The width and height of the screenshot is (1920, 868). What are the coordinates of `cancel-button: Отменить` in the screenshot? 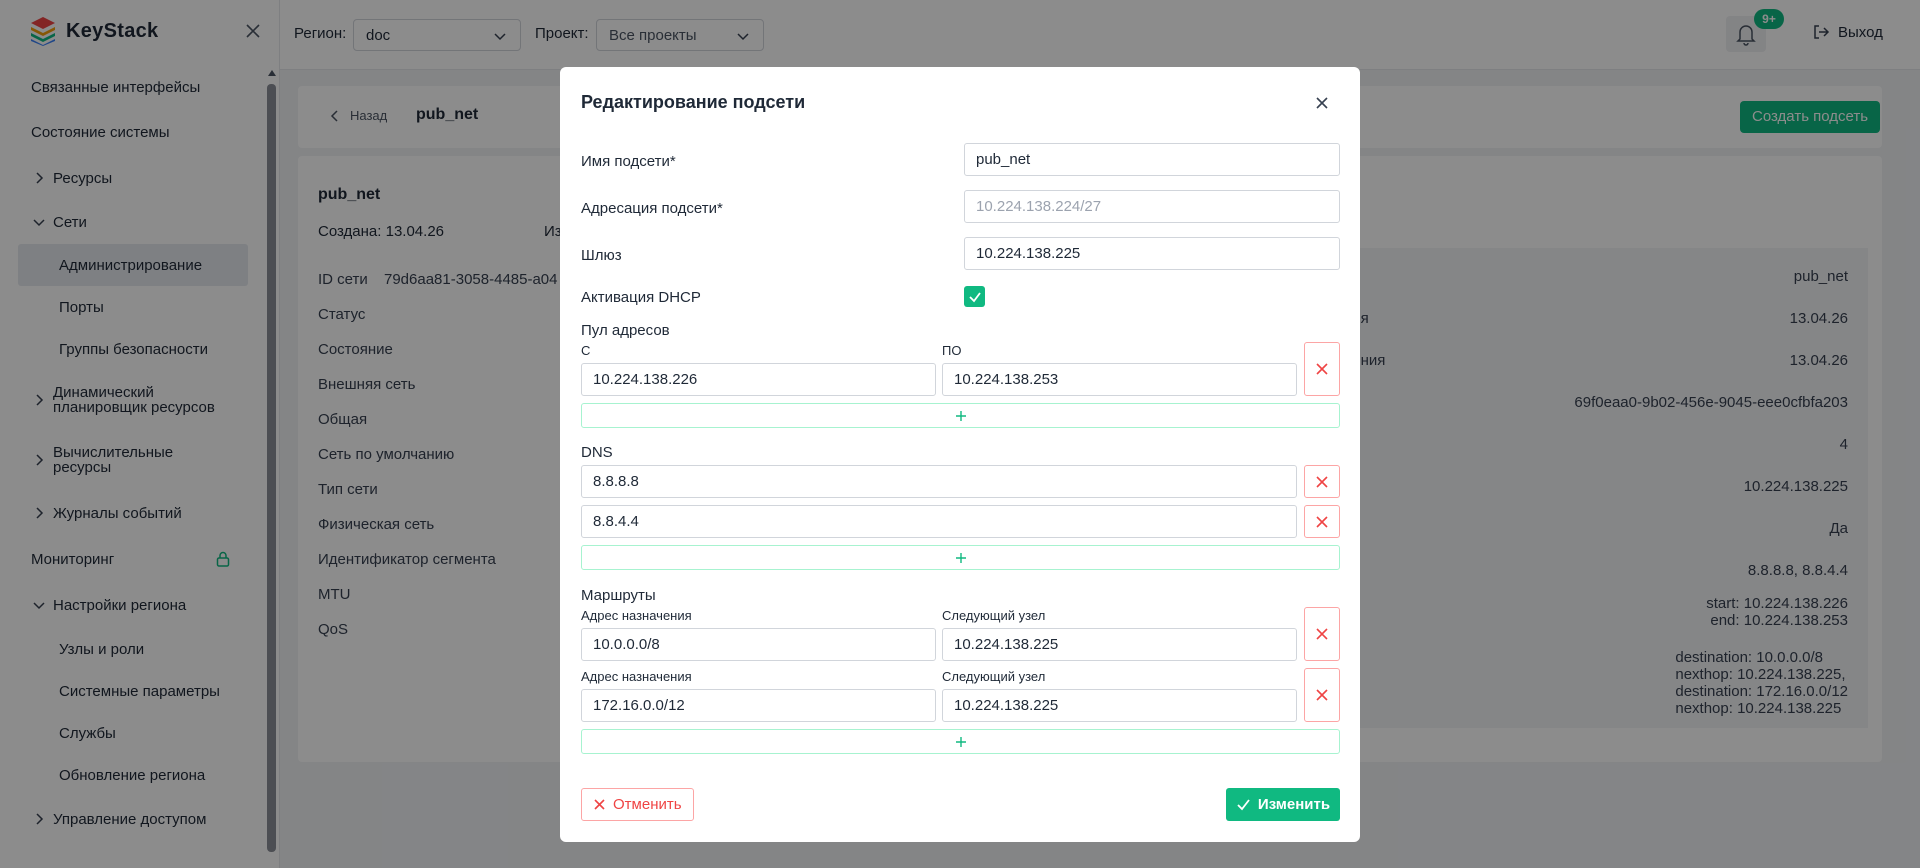 It's located at (637, 804).